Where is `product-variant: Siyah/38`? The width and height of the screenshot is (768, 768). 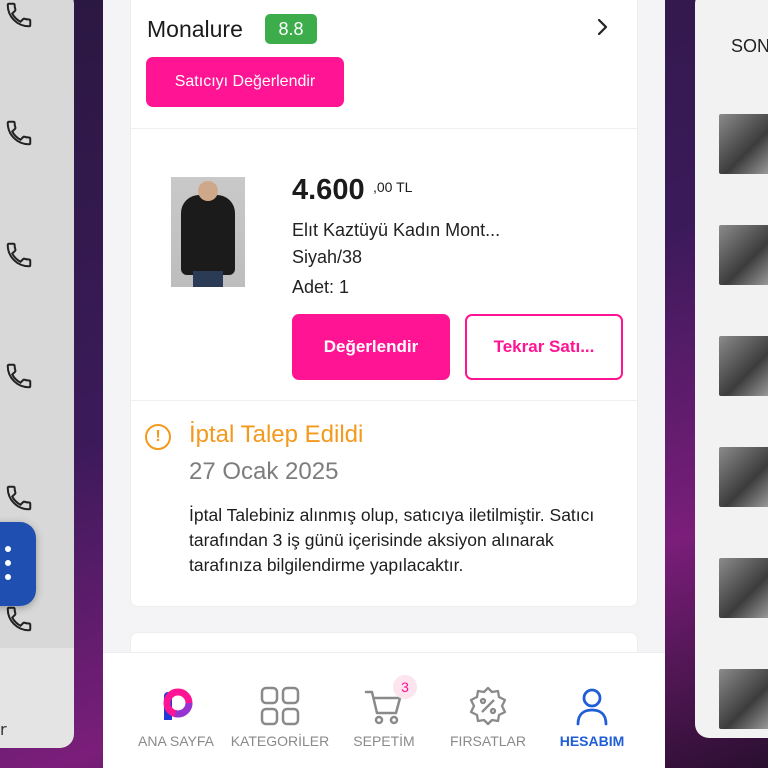
product-variant: Siyah/38 is located at coordinates (327, 257).